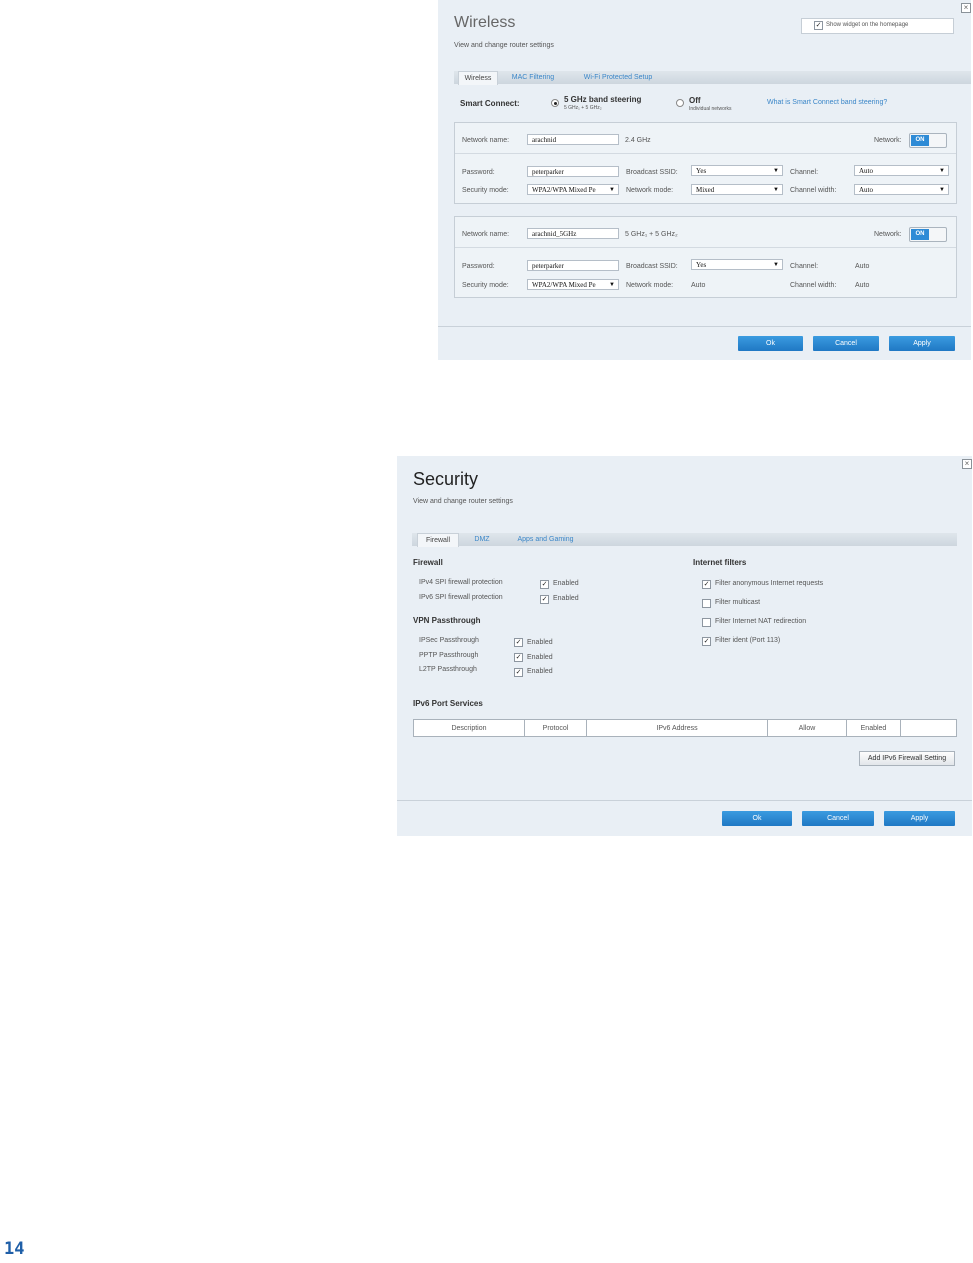 The image size is (973, 1263). What do you see at coordinates (461, 582) in the screenshot?
I see `ipv4-spi-label: IPv4 SPI firewall protection` at bounding box center [461, 582].